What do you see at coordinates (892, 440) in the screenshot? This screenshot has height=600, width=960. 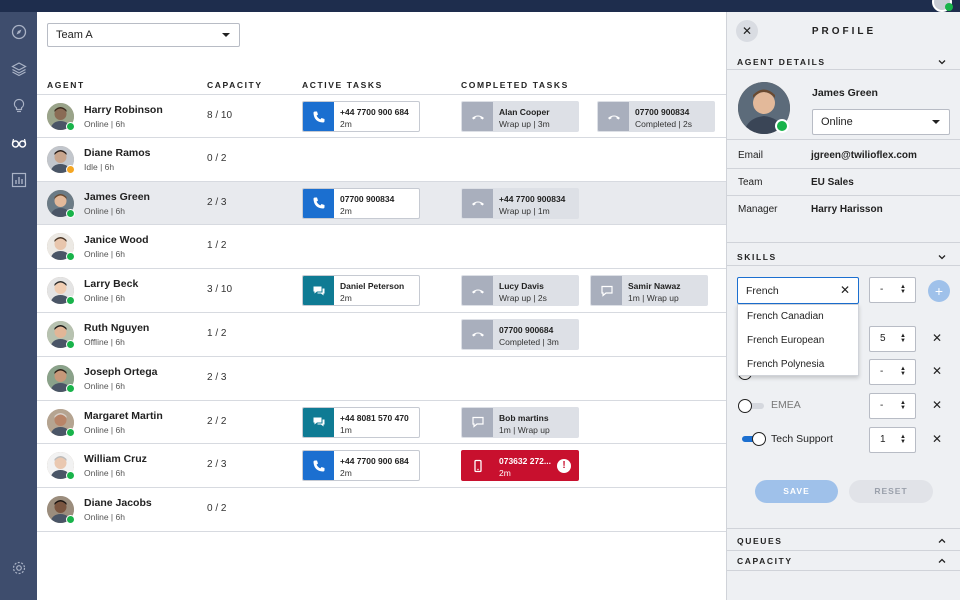 I see `skill-level-stepper: 1 ▲ ▼` at bounding box center [892, 440].